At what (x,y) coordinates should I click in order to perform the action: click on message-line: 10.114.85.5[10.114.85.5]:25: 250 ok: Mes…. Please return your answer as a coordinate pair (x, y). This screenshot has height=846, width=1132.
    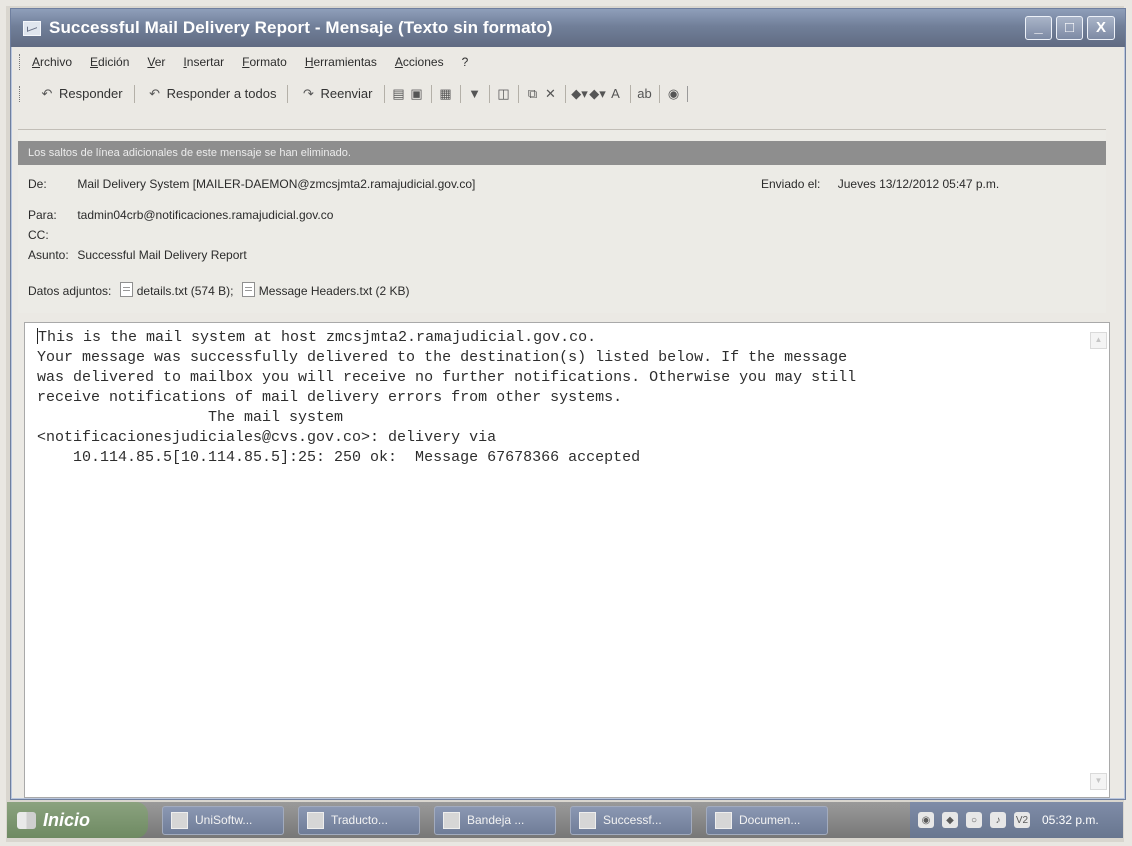
    Looking at the image, I should click on (339, 457).